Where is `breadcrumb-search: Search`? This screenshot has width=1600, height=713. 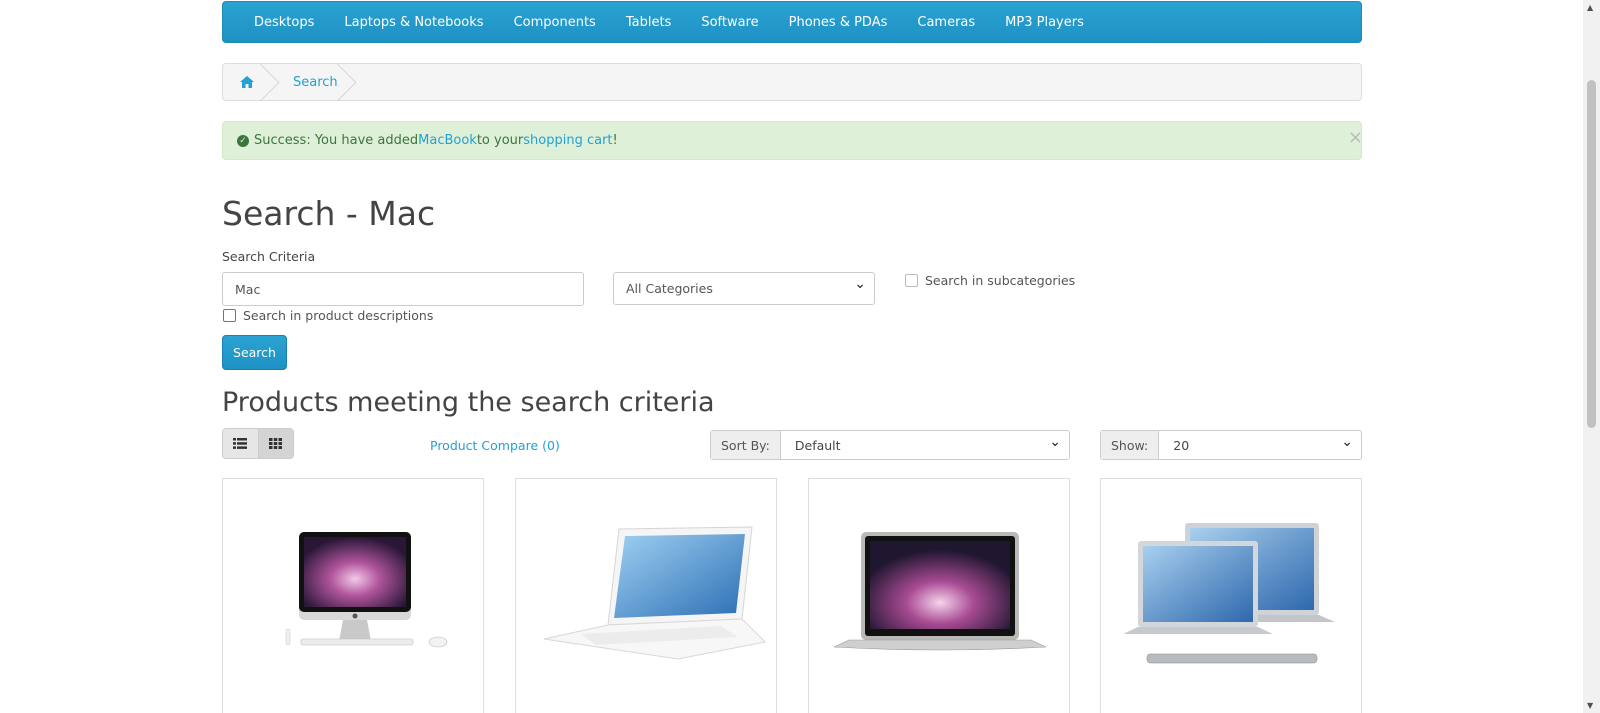 breadcrumb-search: Search is located at coordinates (315, 82).